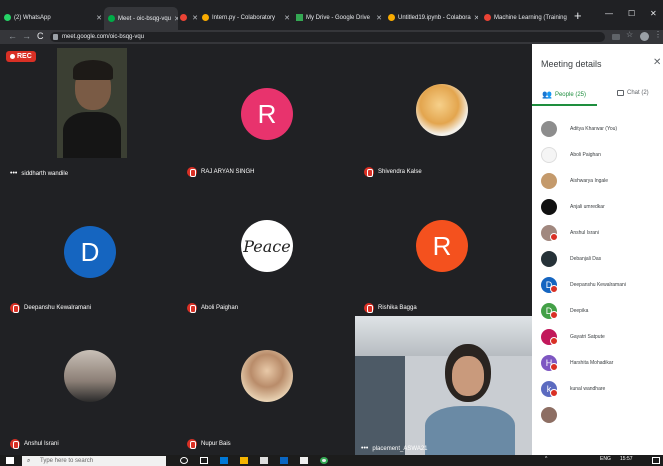 The height and width of the screenshot is (466, 663). Describe the element at coordinates (546, 459) in the screenshot. I see `tray-chevron-icon: ^` at that location.